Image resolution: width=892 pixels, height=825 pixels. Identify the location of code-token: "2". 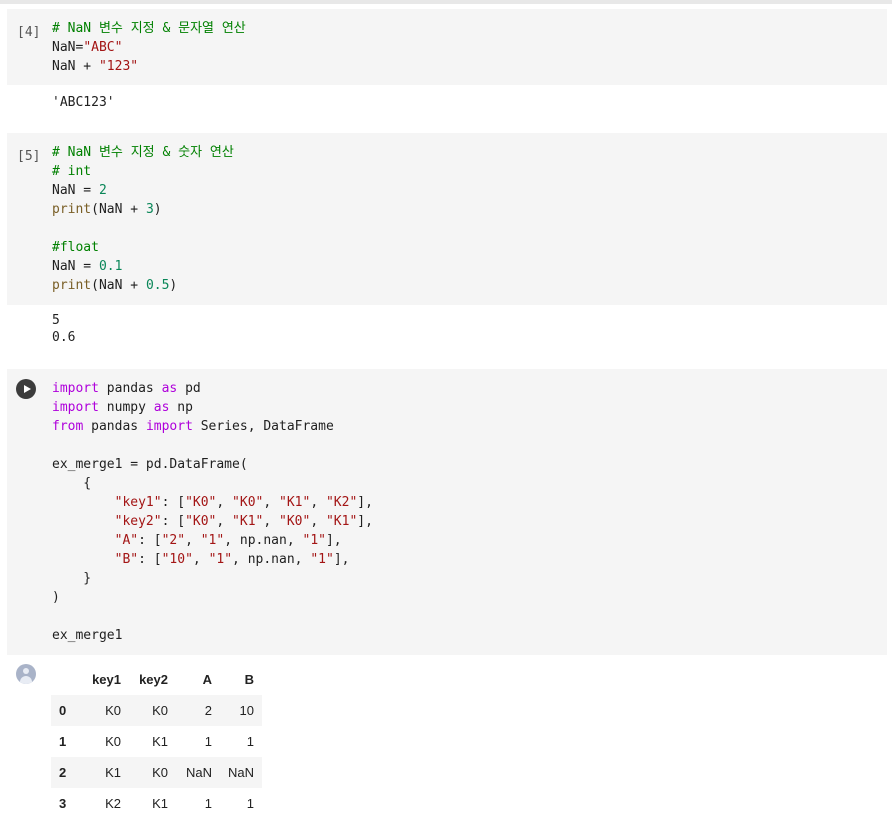
(173, 540).